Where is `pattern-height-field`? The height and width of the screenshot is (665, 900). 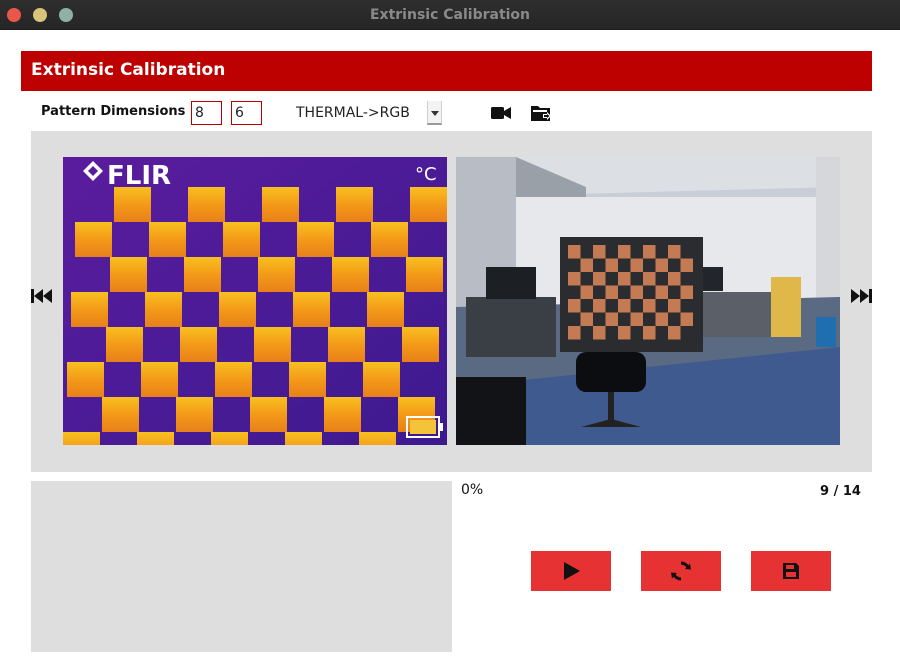
pattern-height-field is located at coordinates (246, 113).